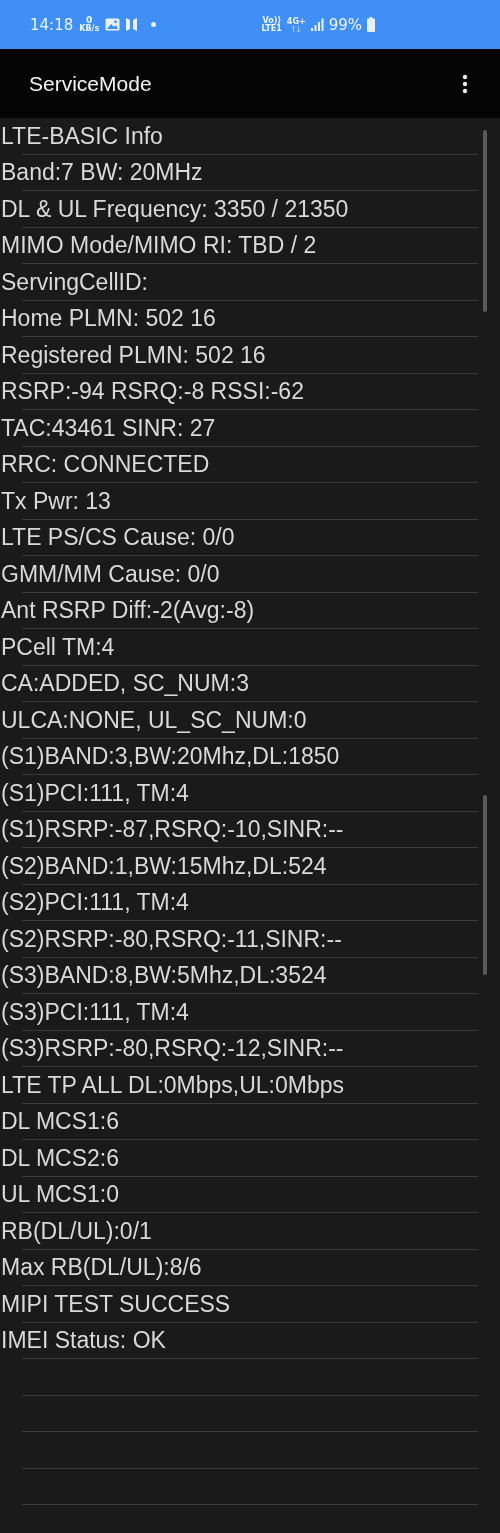 This screenshot has width=500, height=1533. What do you see at coordinates (171, 939) in the screenshot?
I see `info-line: (S2)RSRP:-80,RSRQ:-11,SINR:--` at bounding box center [171, 939].